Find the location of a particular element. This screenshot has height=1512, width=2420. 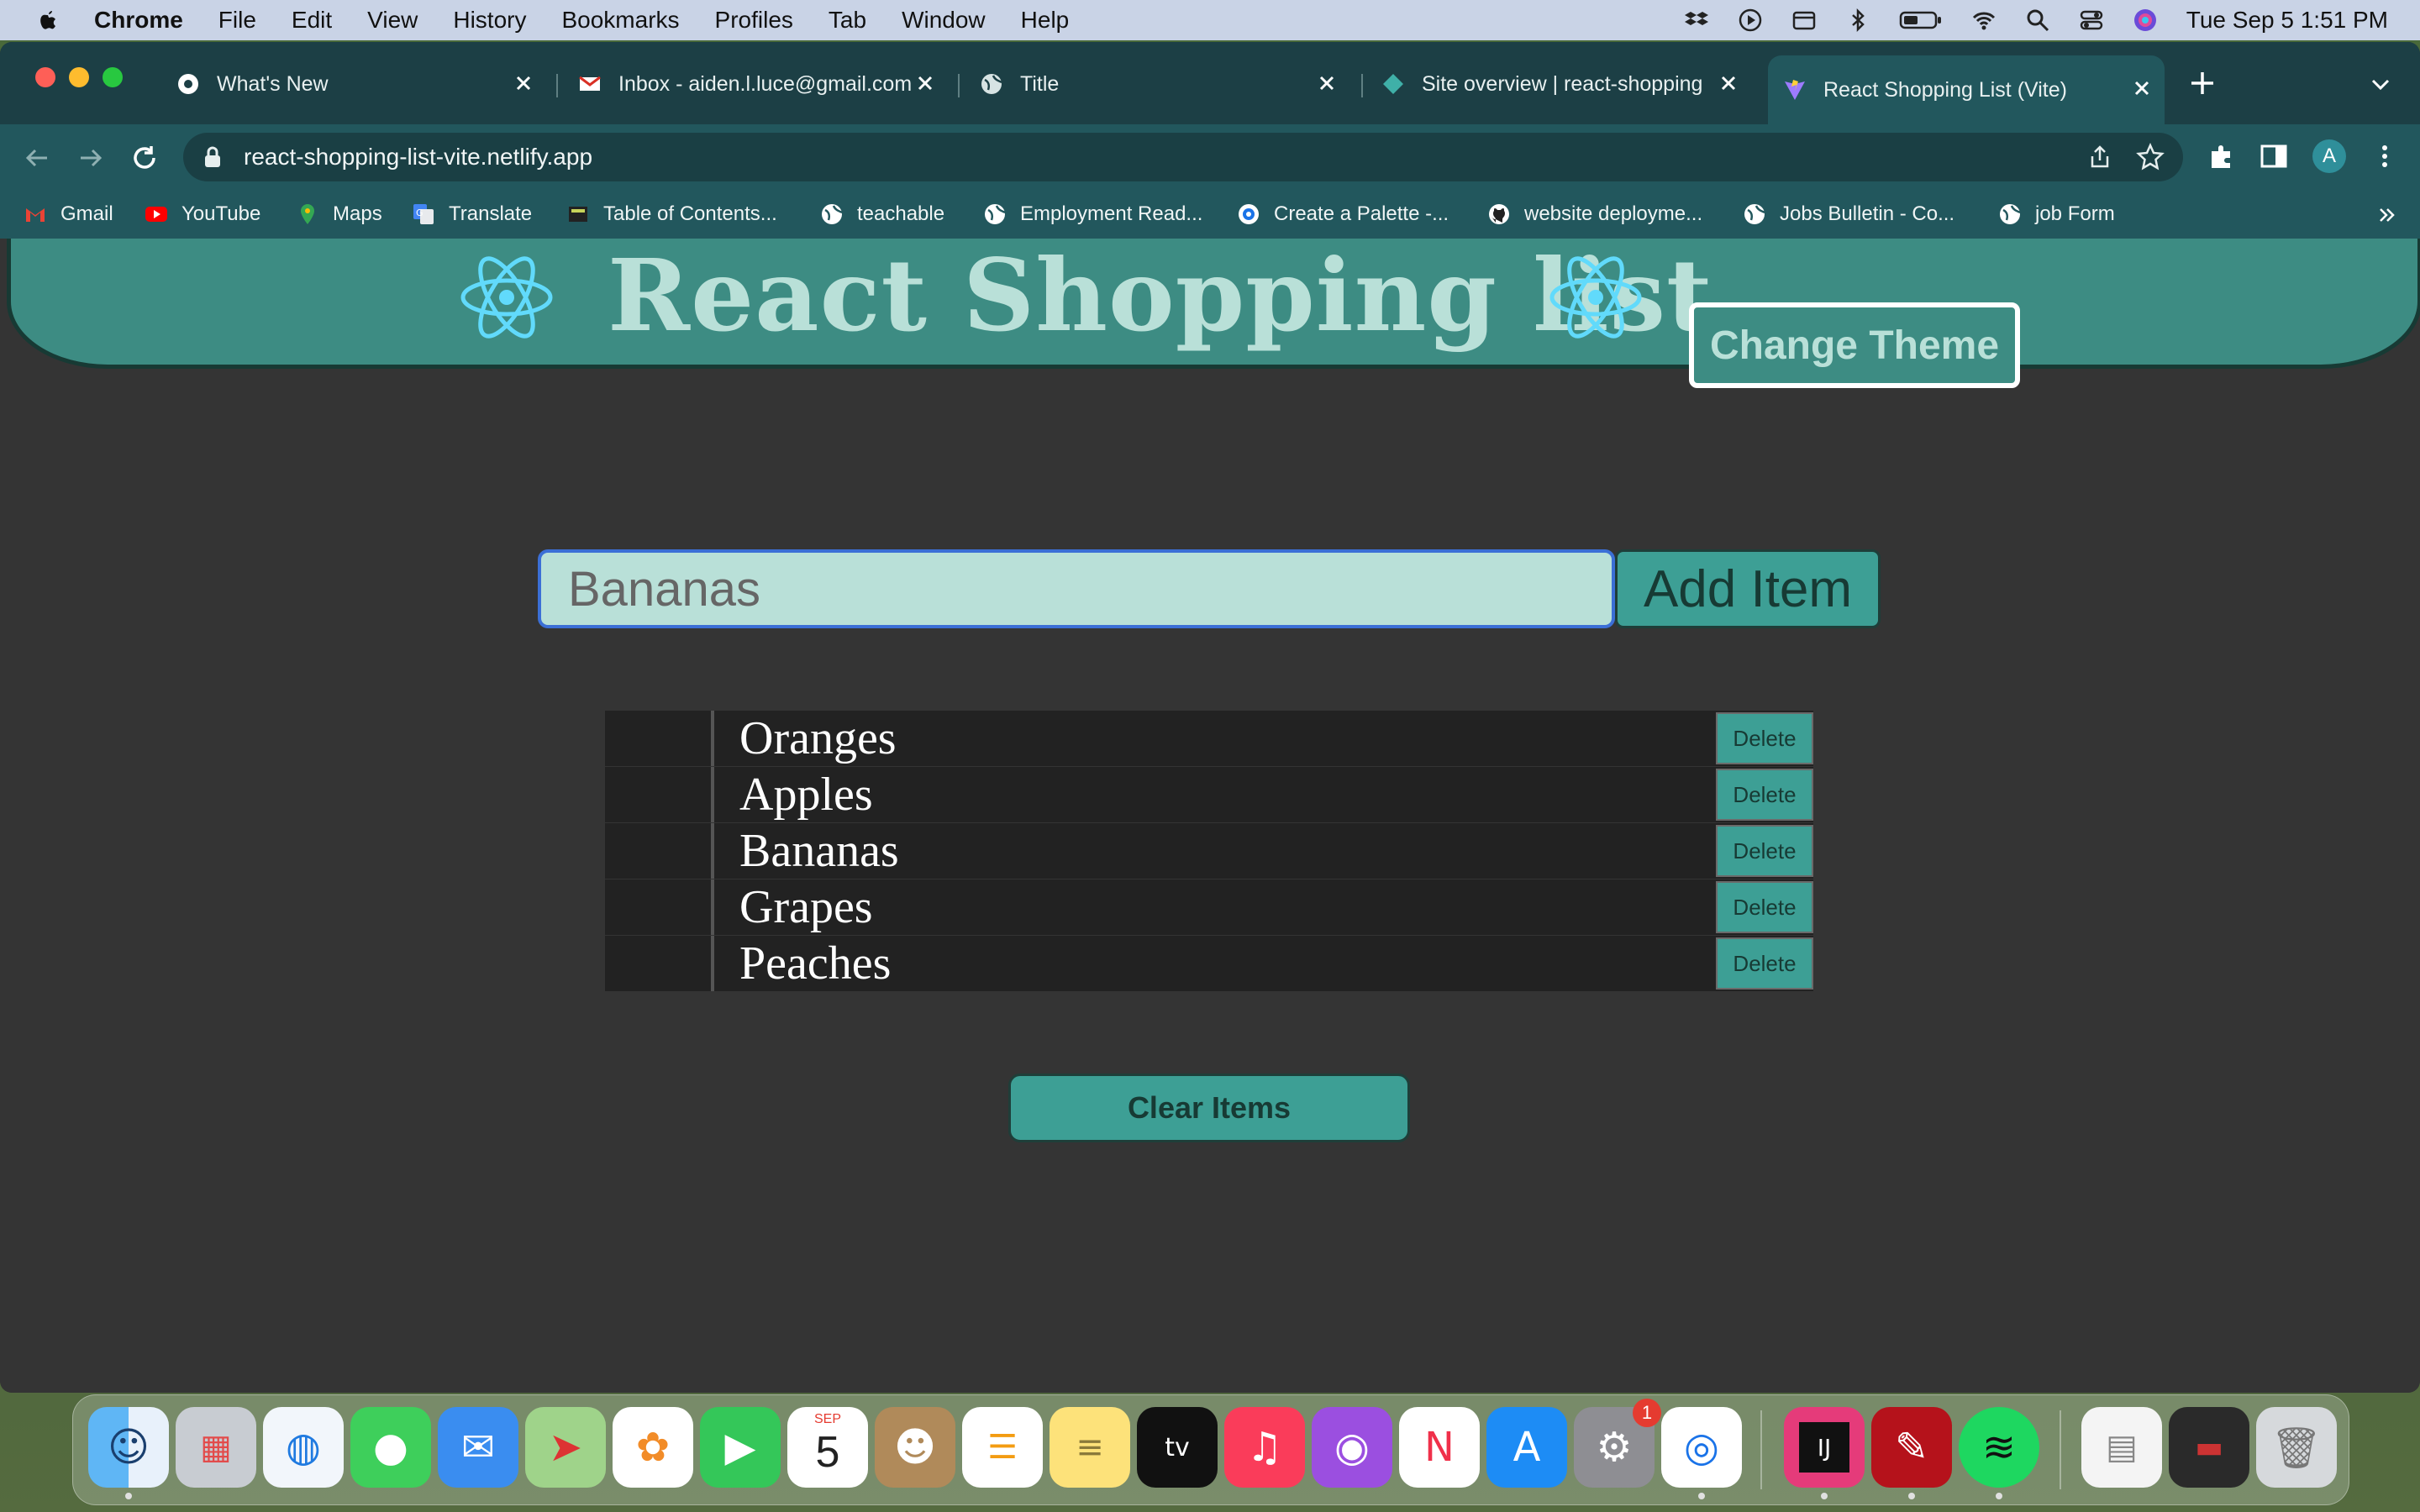

clear-items-button: Clear Items is located at coordinates (1209, 1108).